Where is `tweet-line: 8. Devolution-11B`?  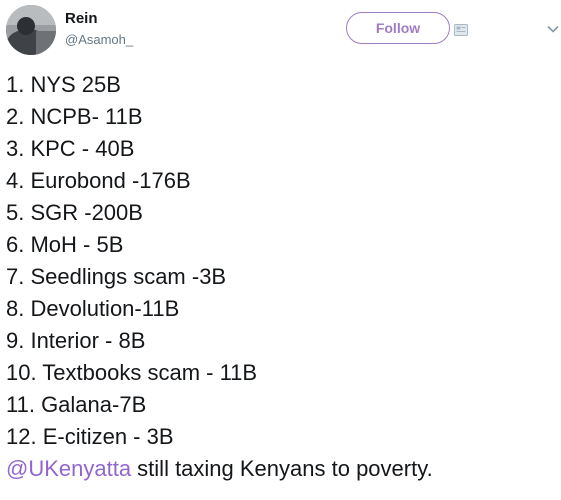 tweet-line: 8. Devolution-11B is located at coordinates (93, 308).